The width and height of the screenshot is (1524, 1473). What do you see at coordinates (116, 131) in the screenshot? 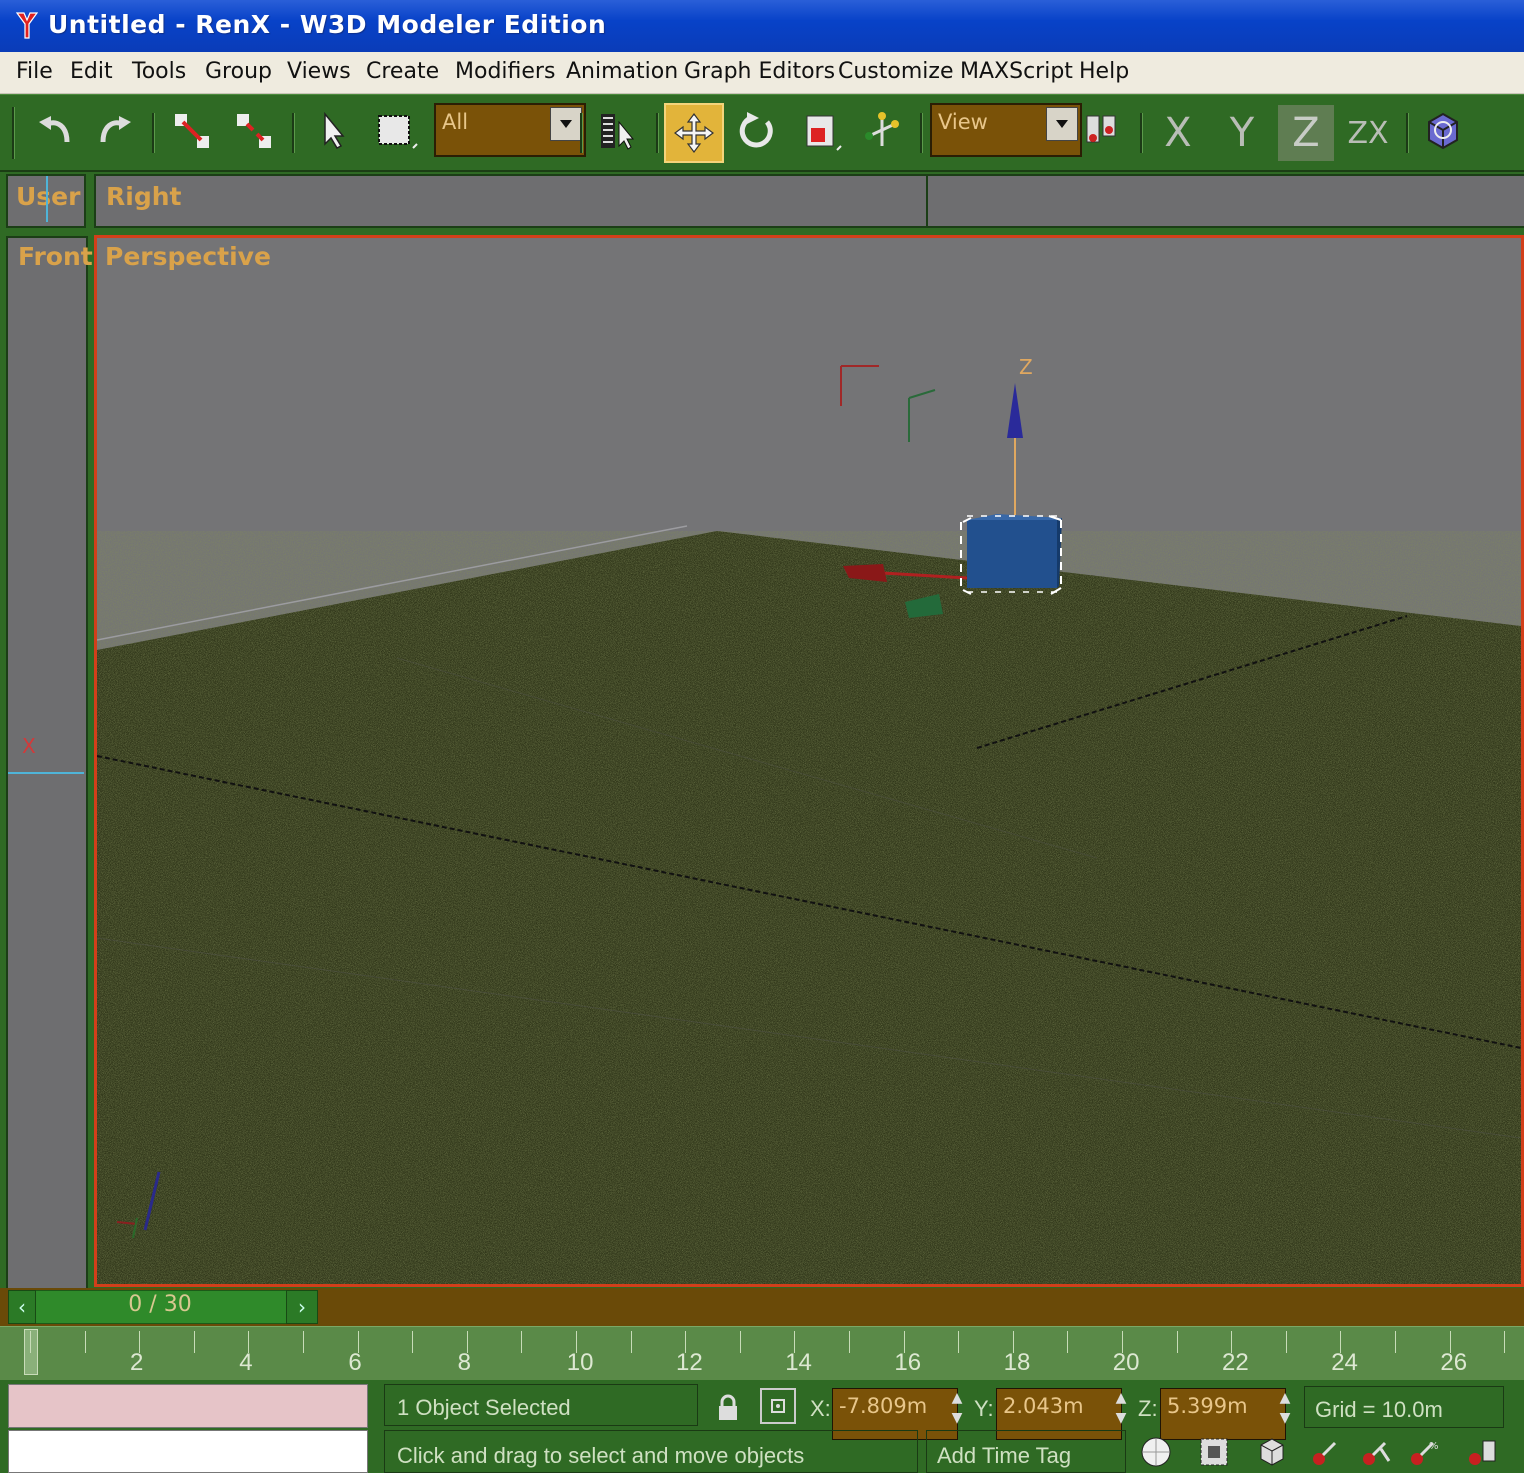
I see `redo-button` at bounding box center [116, 131].